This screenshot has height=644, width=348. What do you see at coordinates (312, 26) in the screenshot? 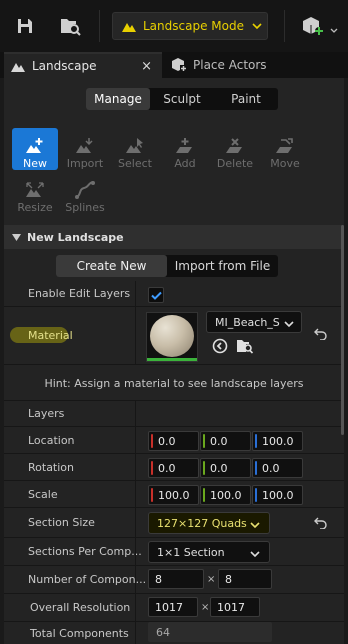
I see `add-actor-icon` at bounding box center [312, 26].